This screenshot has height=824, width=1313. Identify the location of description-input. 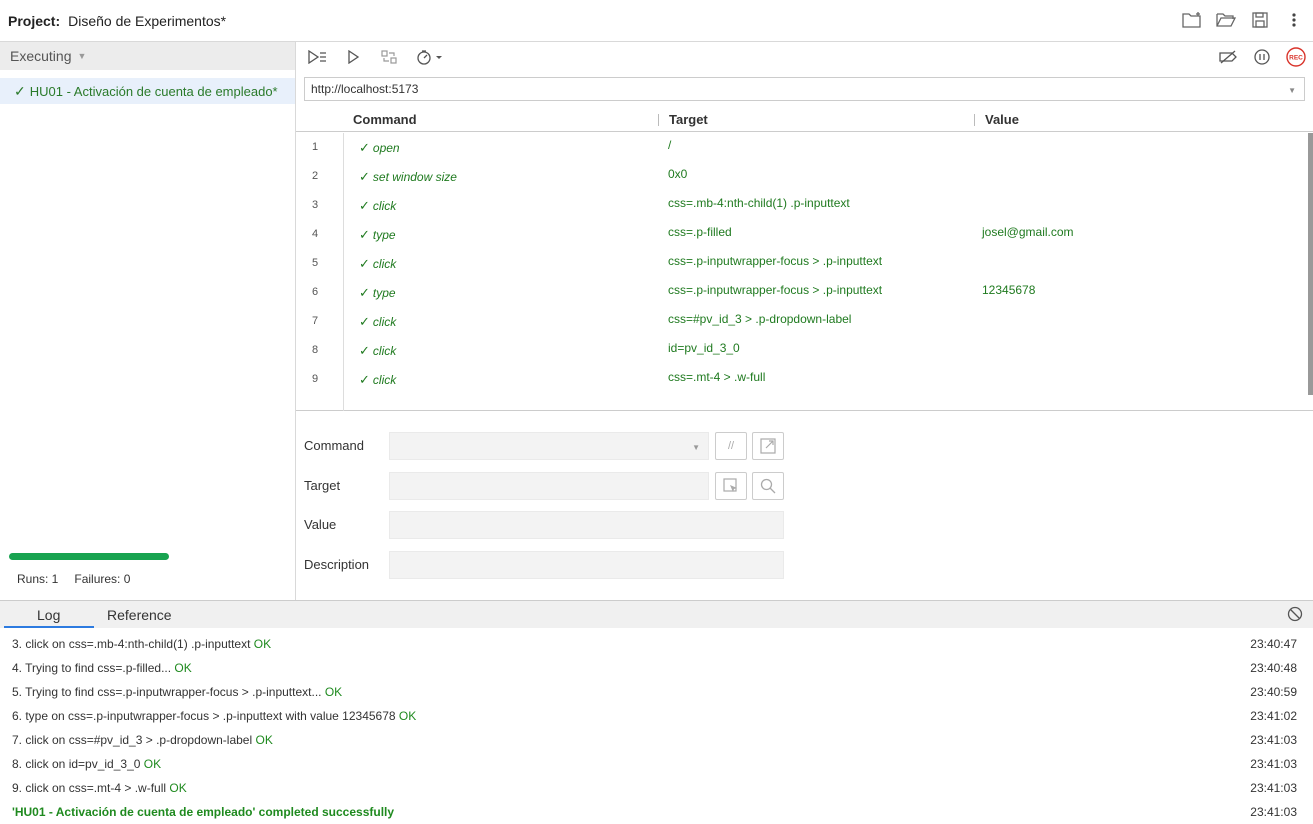
(586, 565).